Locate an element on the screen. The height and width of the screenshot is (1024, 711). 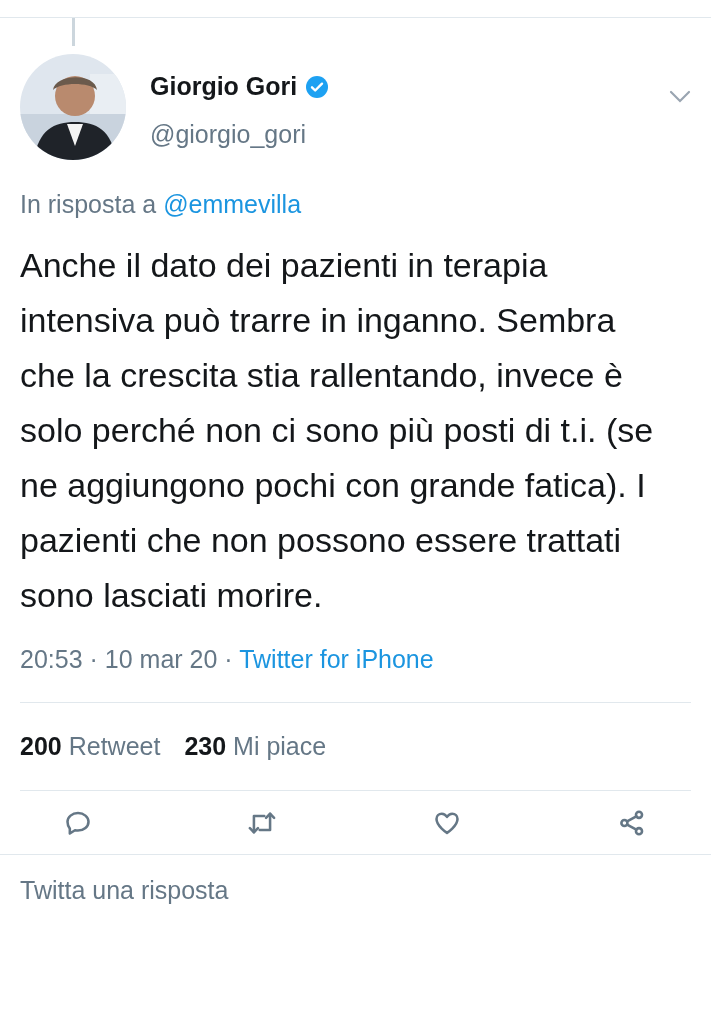
reply-context: In risposta a @emmevilla is located at coordinates (161, 204).